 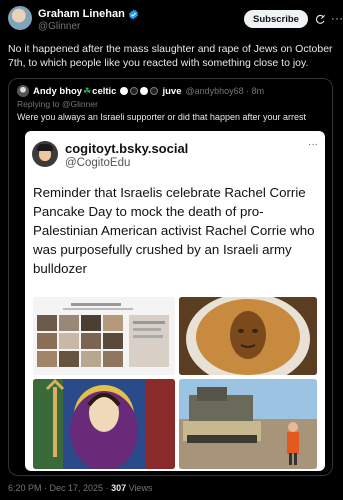 What do you see at coordinates (57, 91) in the screenshot?
I see `quote-author-name: Andy bhoy` at bounding box center [57, 91].